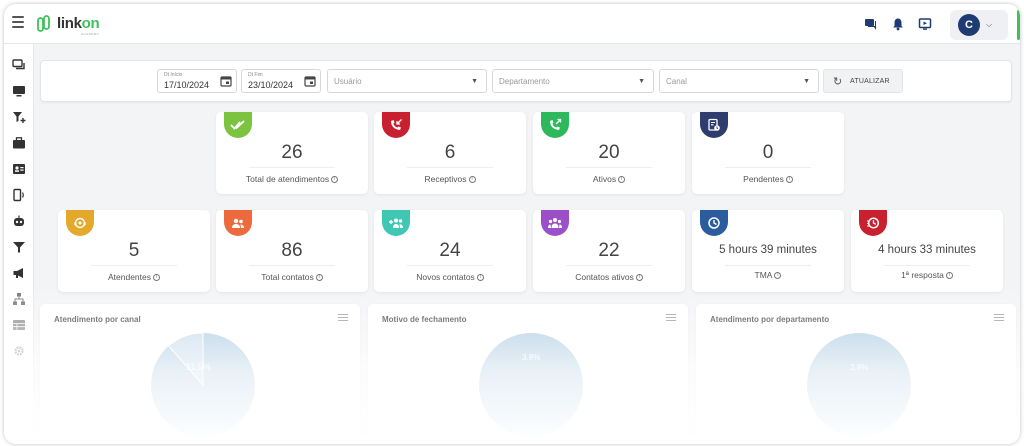 The image size is (1024, 446). Describe the element at coordinates (19, 247) in the screenshot. I see `filter-icon` at that location.